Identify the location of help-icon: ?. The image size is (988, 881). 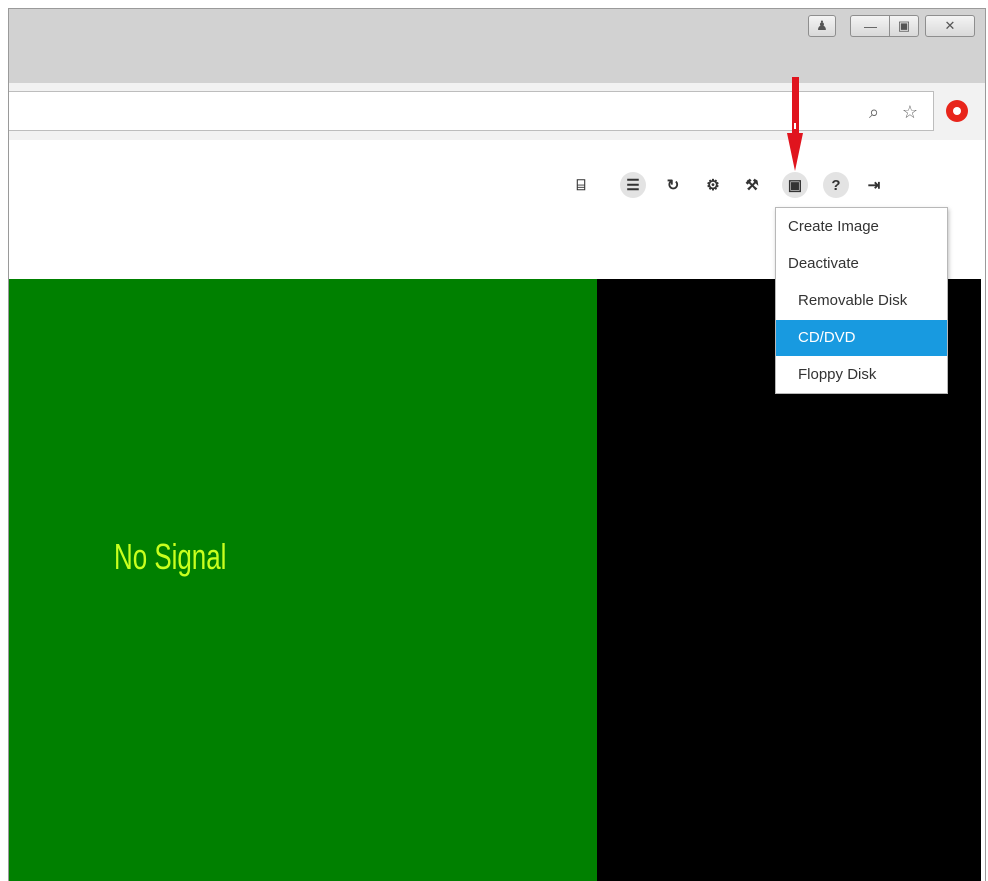
(836, 185).